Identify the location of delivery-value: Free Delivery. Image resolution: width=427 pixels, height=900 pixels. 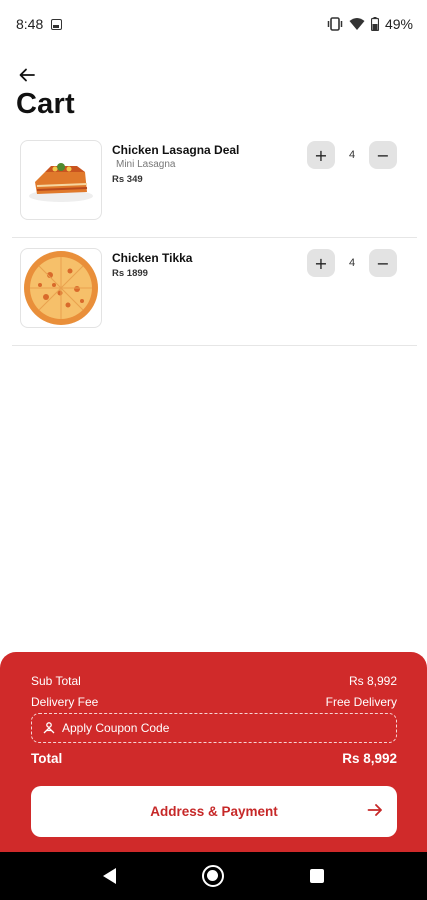
(361, 702).